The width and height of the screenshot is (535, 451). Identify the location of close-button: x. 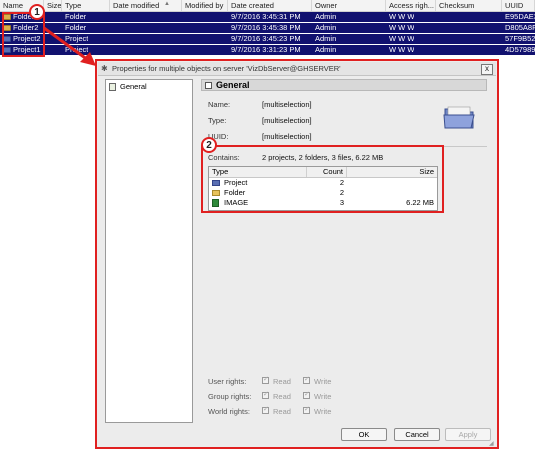
(487, 69).